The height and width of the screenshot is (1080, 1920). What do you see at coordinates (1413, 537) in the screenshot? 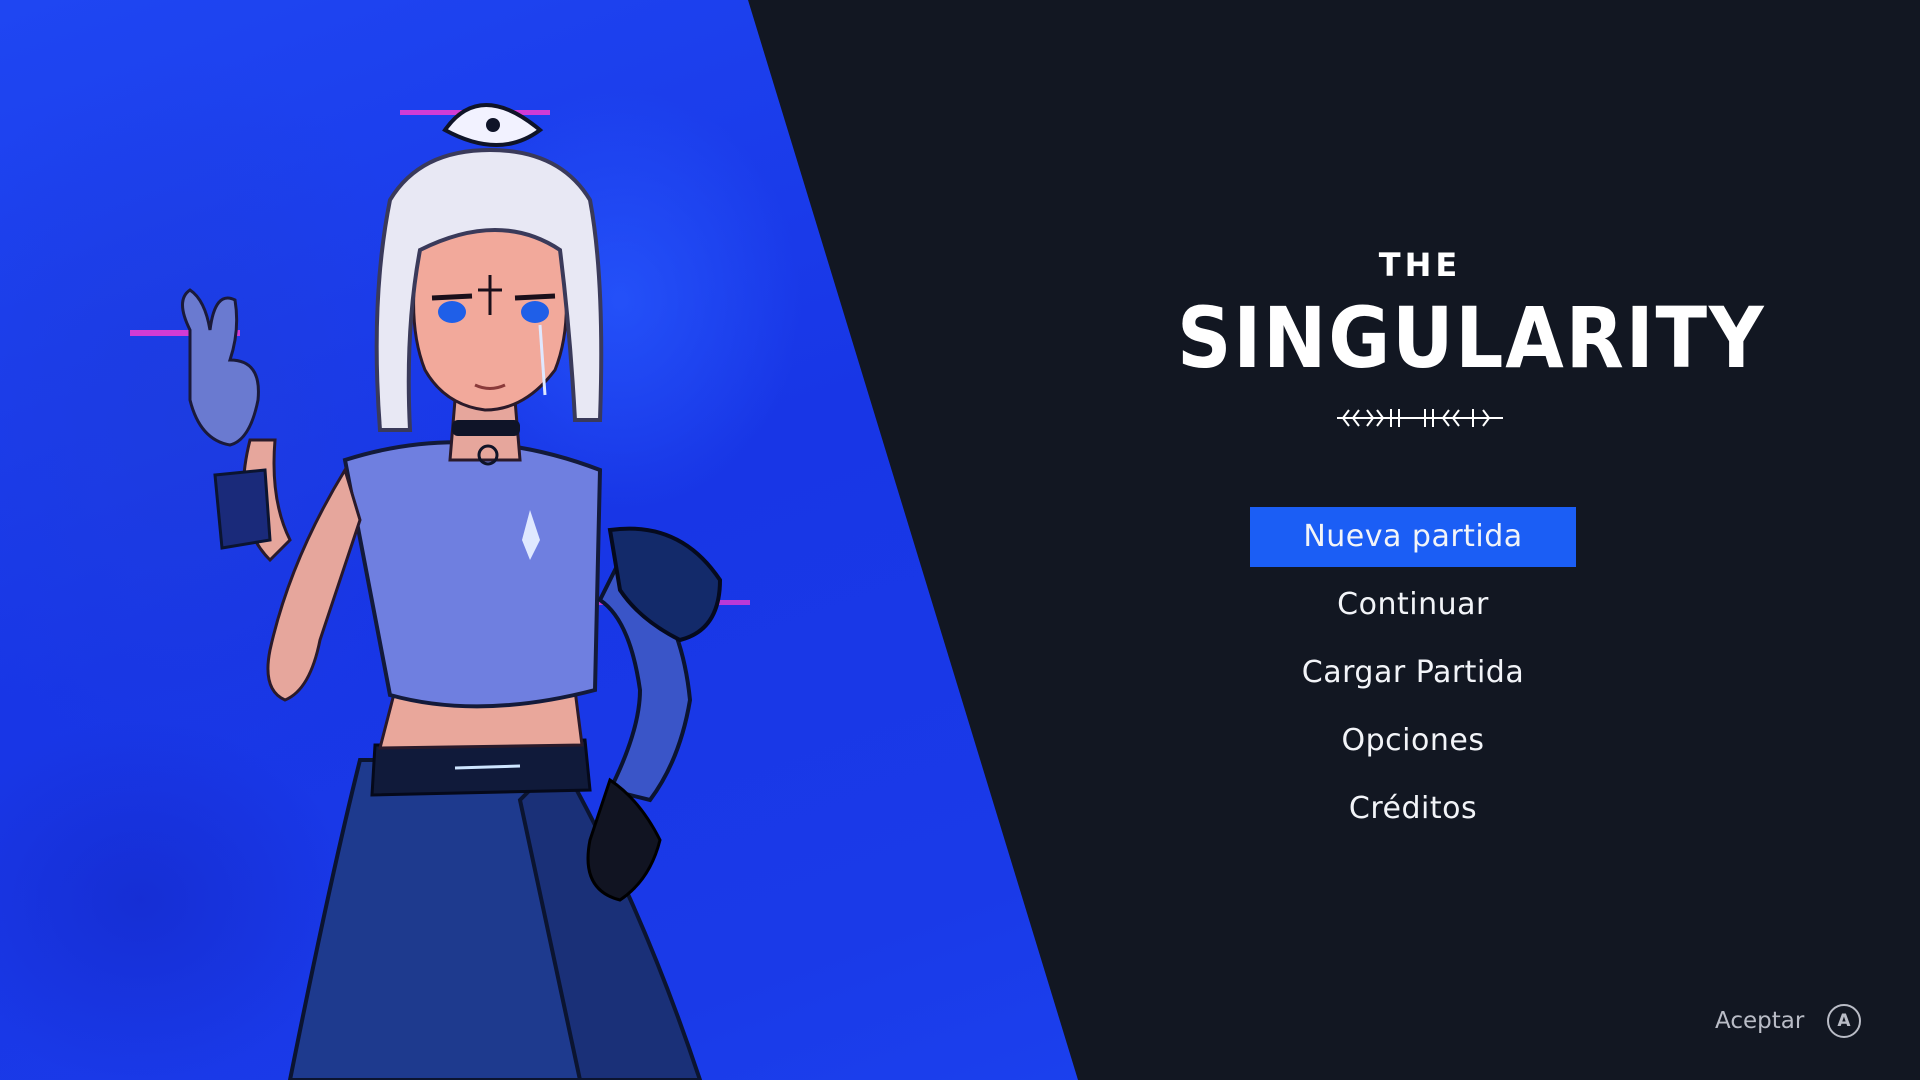
I see `menu-item-new-game: Nueva partida` at bounding box center [1413, 537].